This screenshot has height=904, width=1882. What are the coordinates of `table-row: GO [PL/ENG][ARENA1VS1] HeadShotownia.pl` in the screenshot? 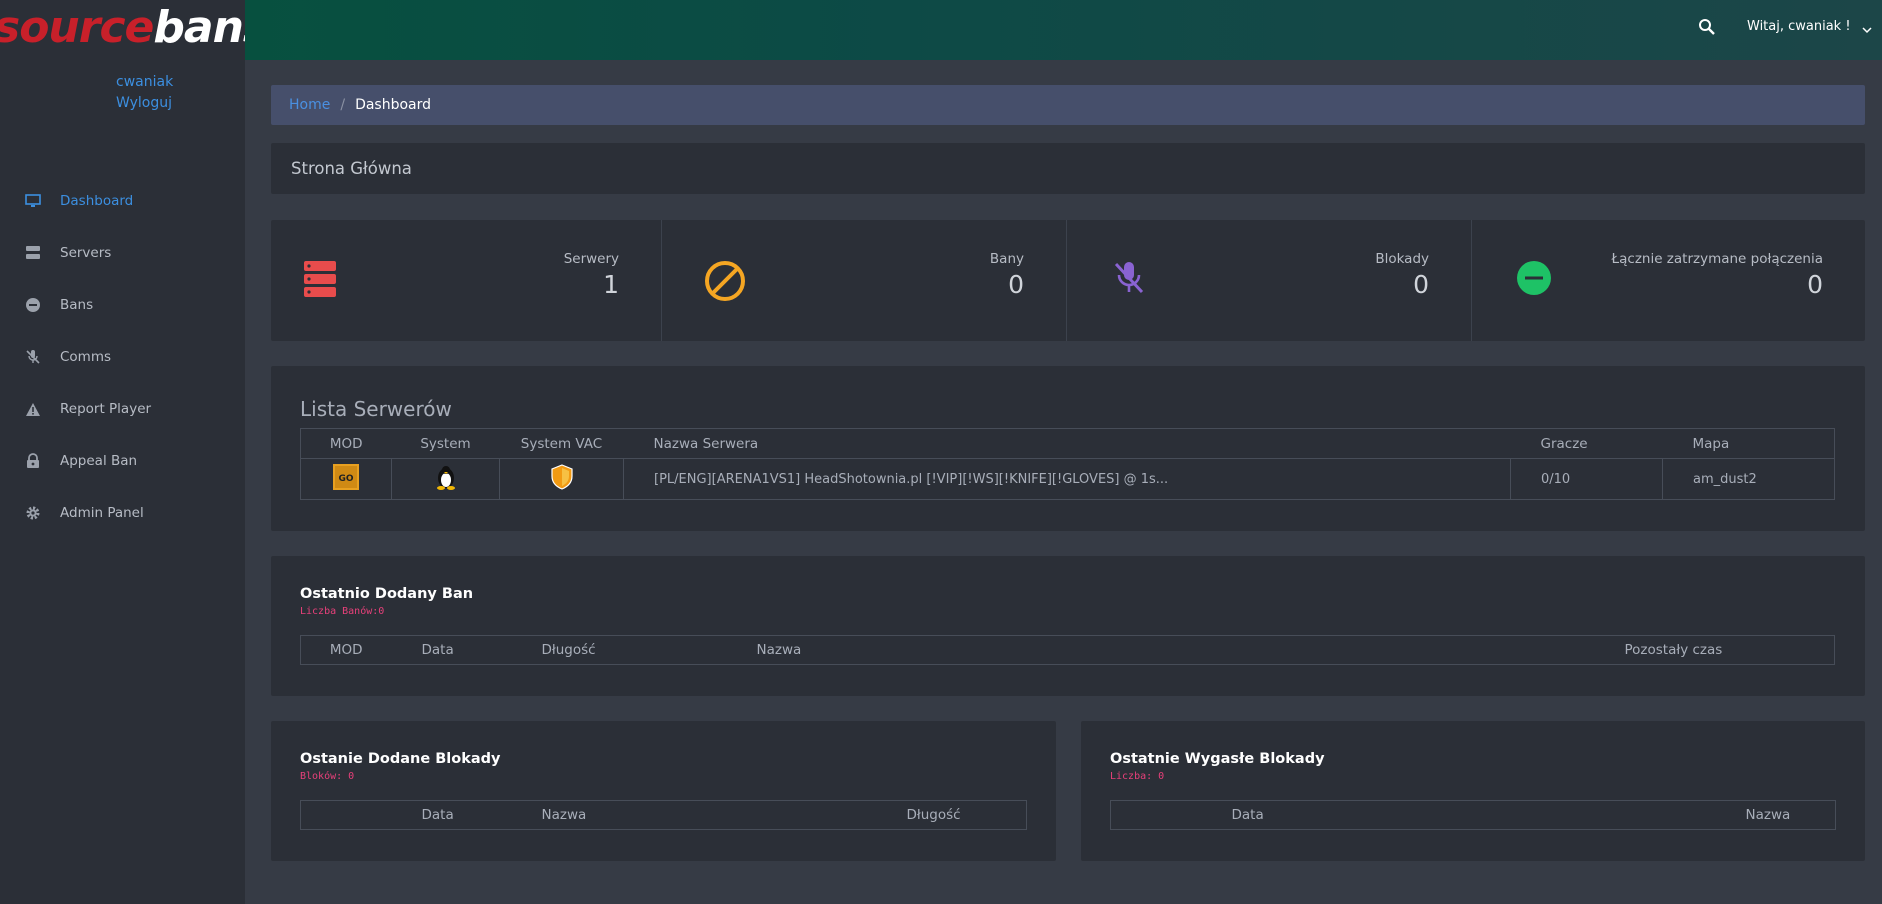 It's located at (1067, 479).